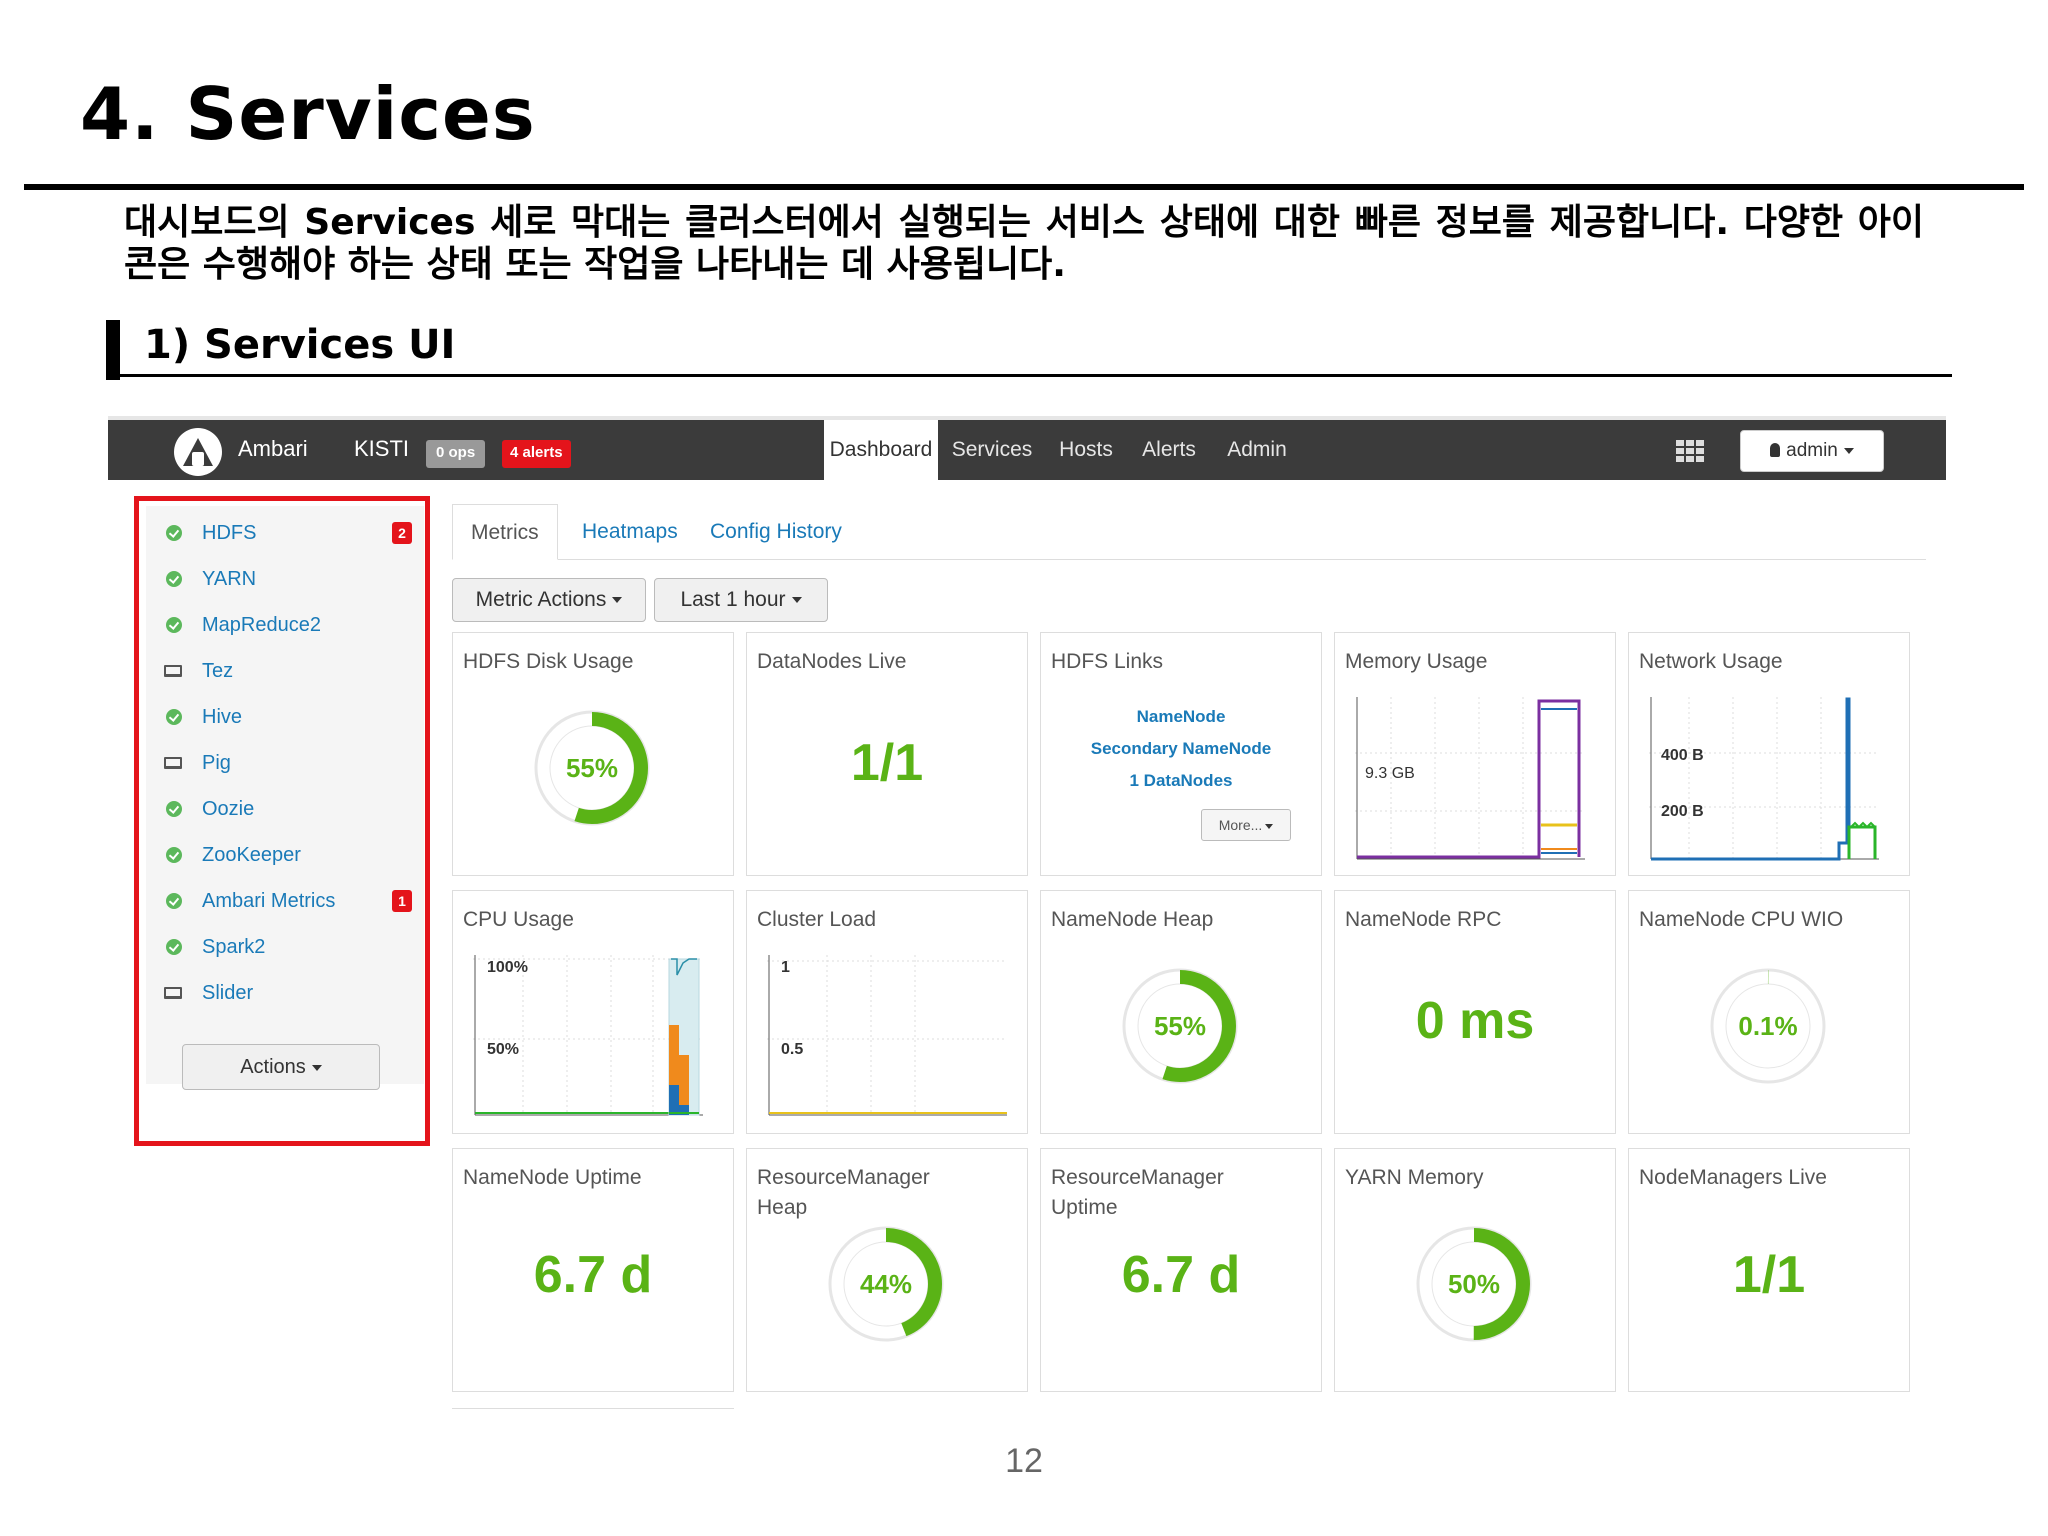  What do you see at coordinates (548, 661) in the screenshot?
I see `widget-title: HDFS Disk Usage` at bounding box center [548, 661].